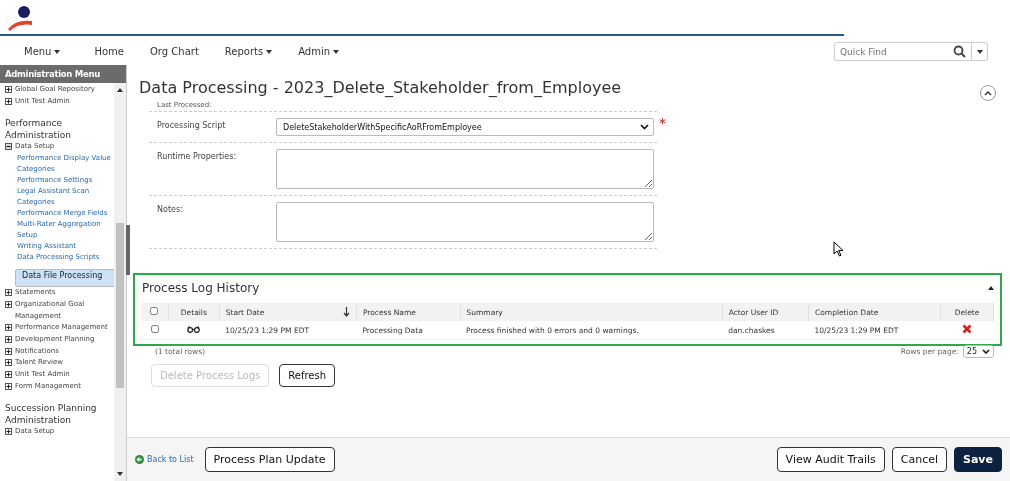 This screenshot has height=481, width=1010. I want to click on scrollbar-thumb, so click(120, 305).